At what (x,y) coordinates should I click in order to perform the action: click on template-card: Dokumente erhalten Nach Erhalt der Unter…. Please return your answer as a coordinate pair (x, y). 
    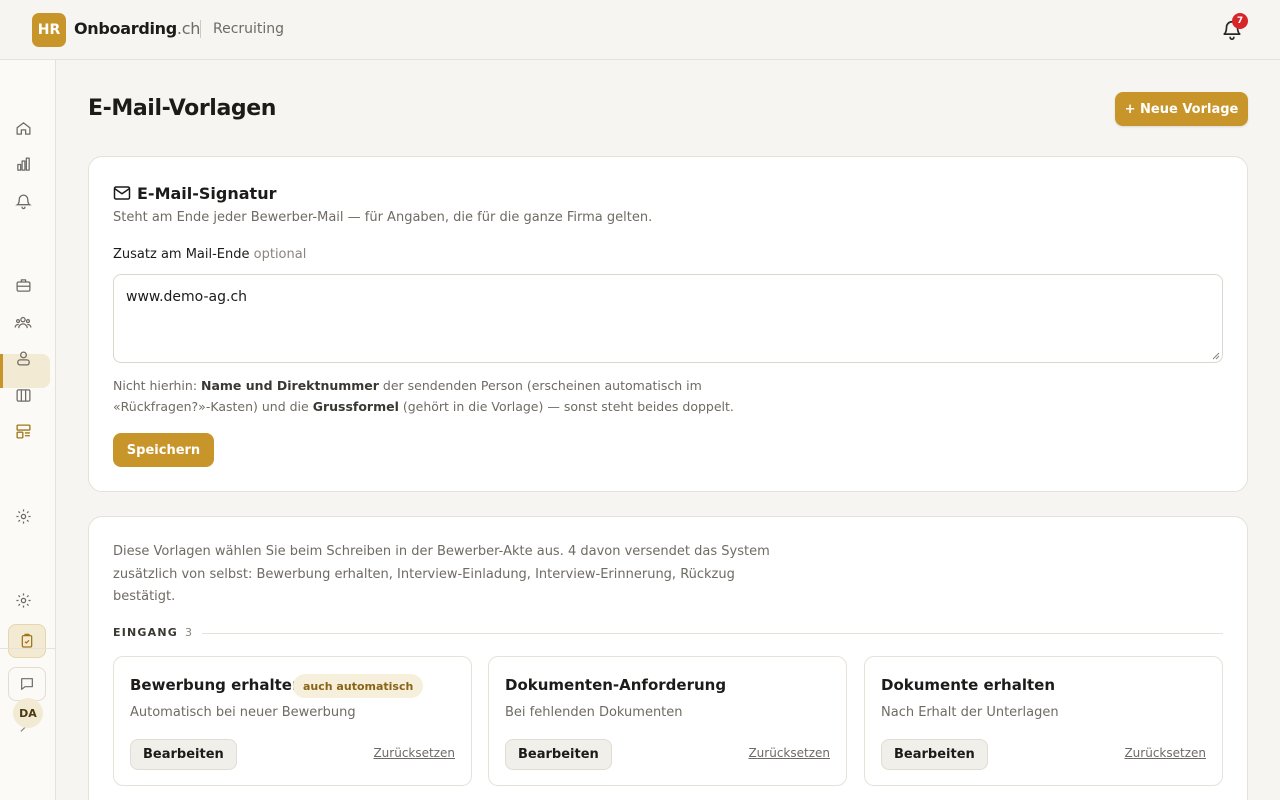
    Looking at the image, I should click on (1043, 721).